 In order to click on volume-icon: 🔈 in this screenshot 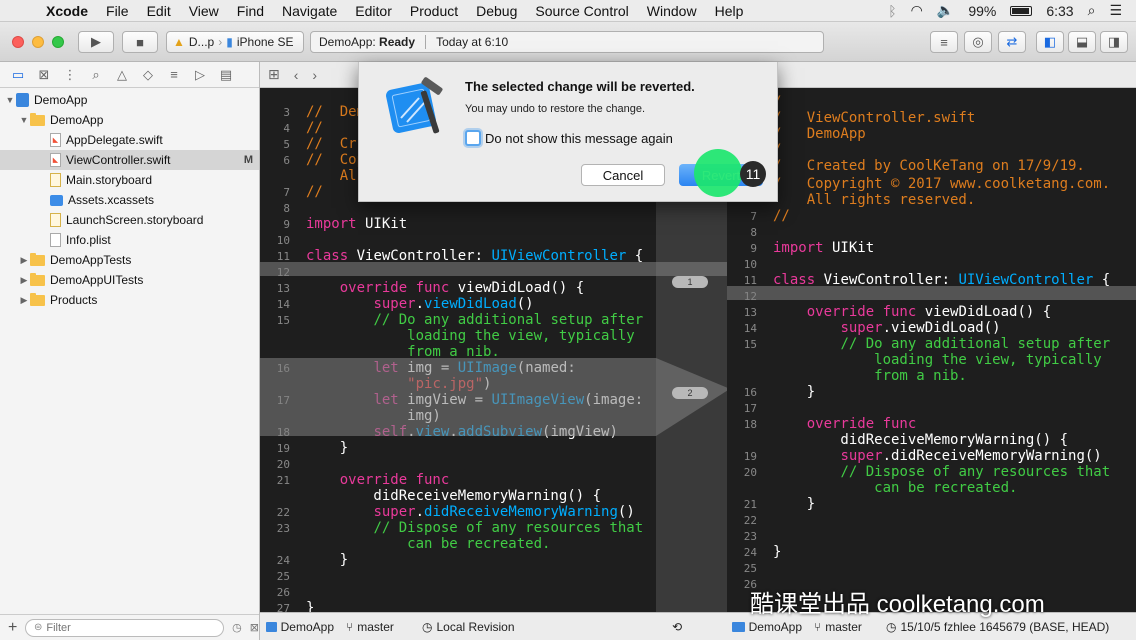, I will do `click(945, 10)`.